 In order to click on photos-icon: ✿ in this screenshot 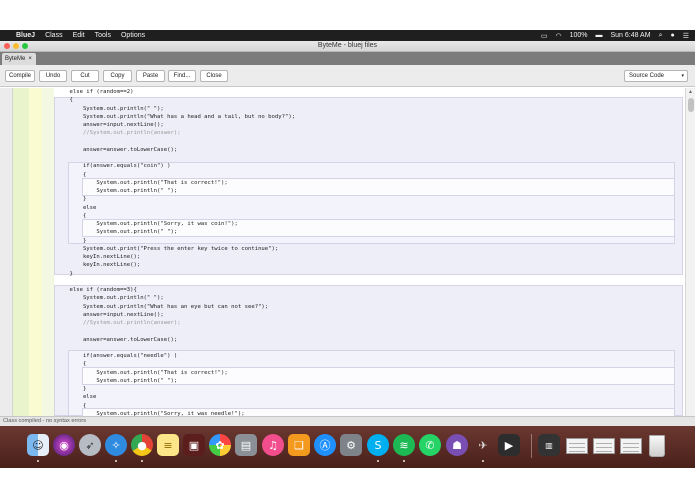, I will do `click(220, 445)`.